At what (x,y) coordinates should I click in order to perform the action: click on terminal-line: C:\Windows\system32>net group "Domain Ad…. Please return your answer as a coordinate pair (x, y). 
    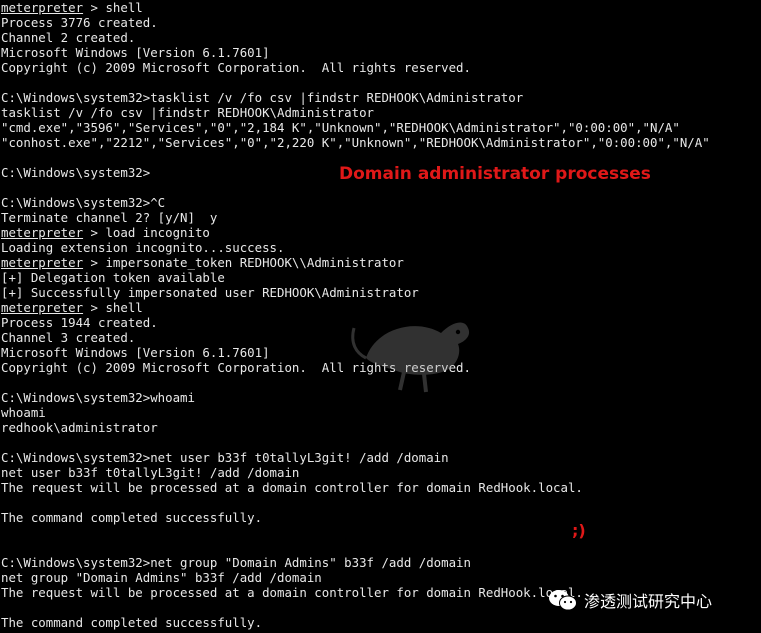
    Looking at the image, I should click on (236, 562).